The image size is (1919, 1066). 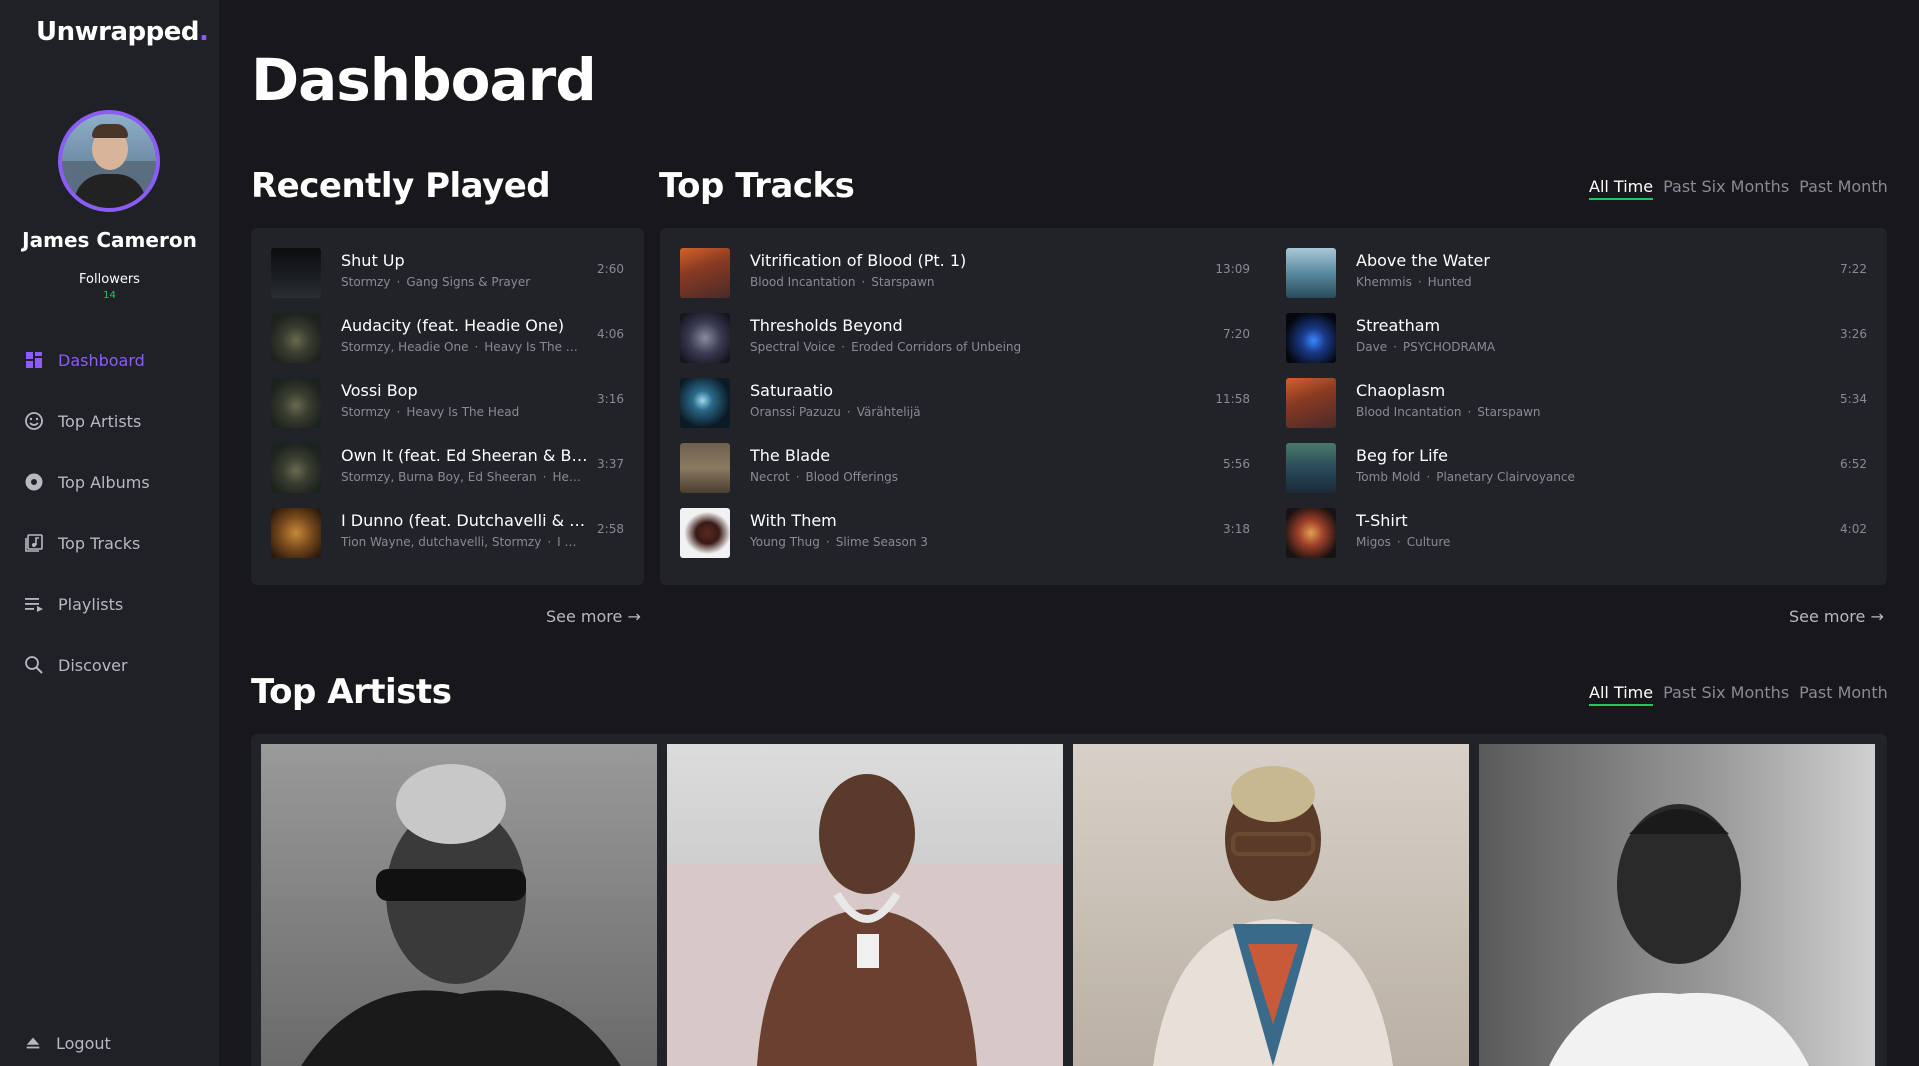 I want to click on list-item: Vossi Bop Stormzy · Heavy Is The Head 3:16, so click(x=447, y=402).